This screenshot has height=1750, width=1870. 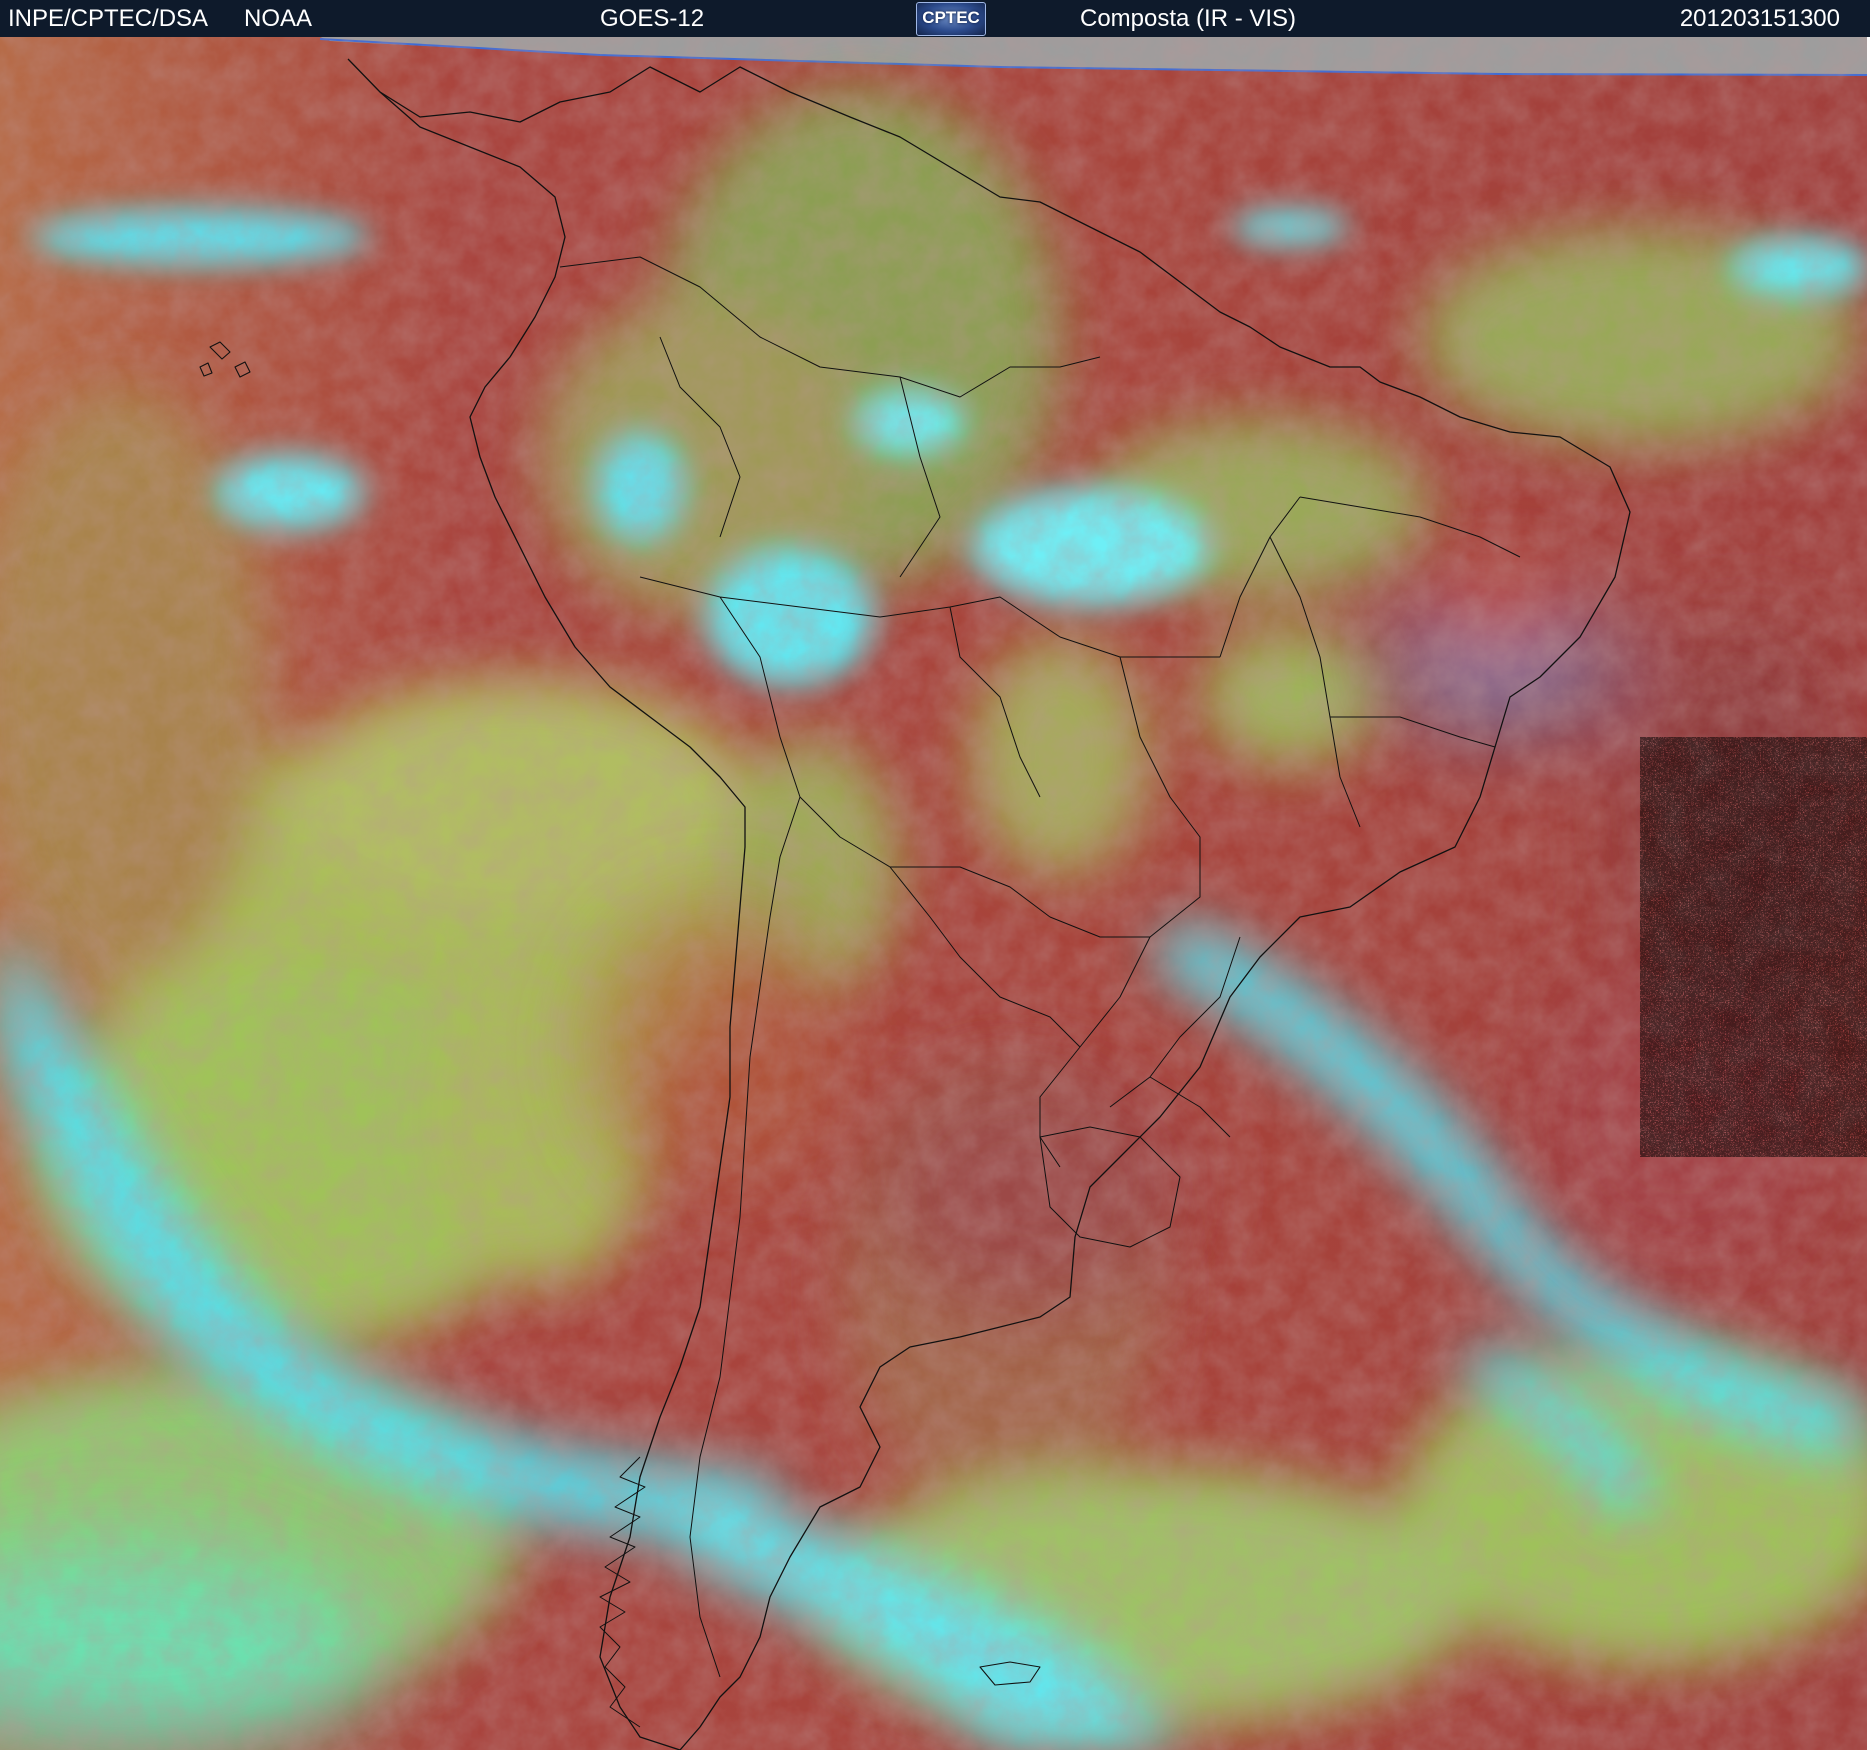 I want to click on timestamp-label: 201203151300, so click(x=1759, y=18).